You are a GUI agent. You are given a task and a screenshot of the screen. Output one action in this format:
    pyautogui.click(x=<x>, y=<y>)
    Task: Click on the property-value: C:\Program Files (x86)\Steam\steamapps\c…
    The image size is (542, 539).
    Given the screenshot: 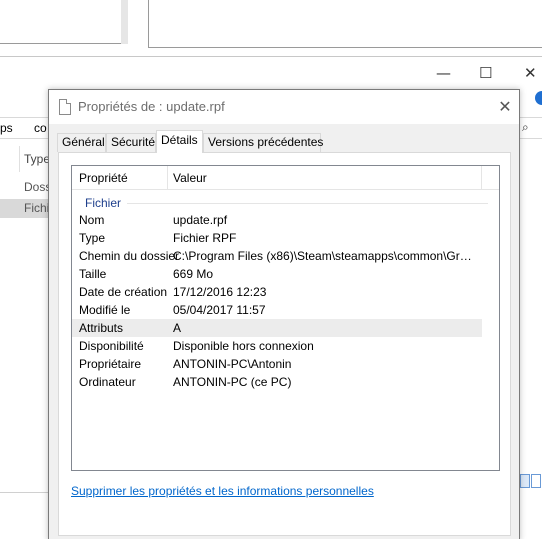 What is the action you would take?
    pyautogui.click(x=325, y=256)
    